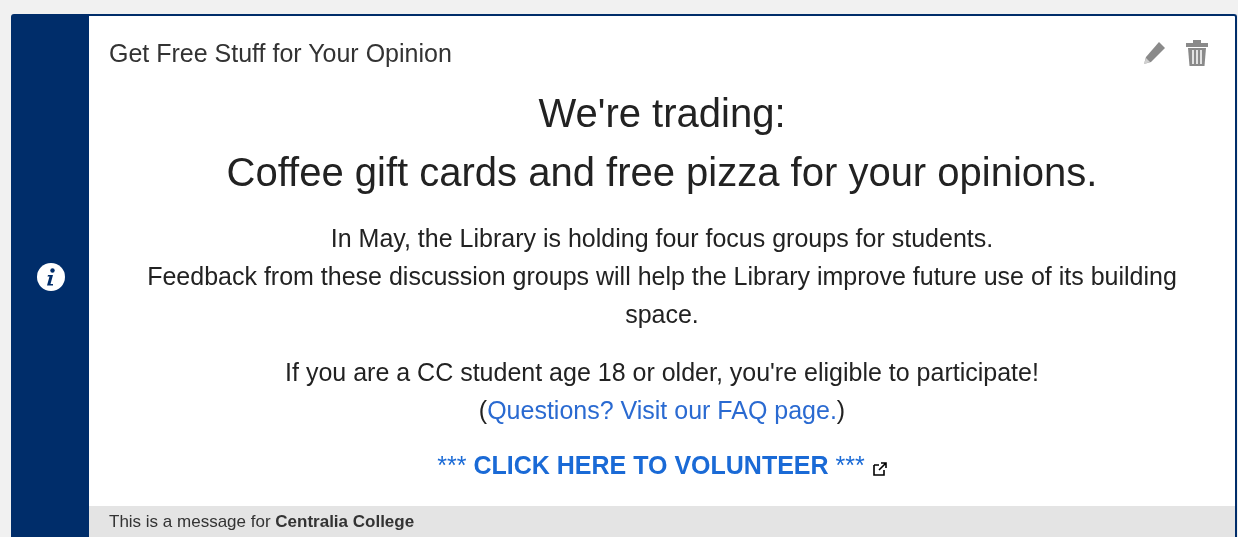 Image resolution: width=1238 pixels, height=537 pixels. I want to click on body-text: If you are a CC student age 18 or older, you're eligible to participate!, so click(662, 372).